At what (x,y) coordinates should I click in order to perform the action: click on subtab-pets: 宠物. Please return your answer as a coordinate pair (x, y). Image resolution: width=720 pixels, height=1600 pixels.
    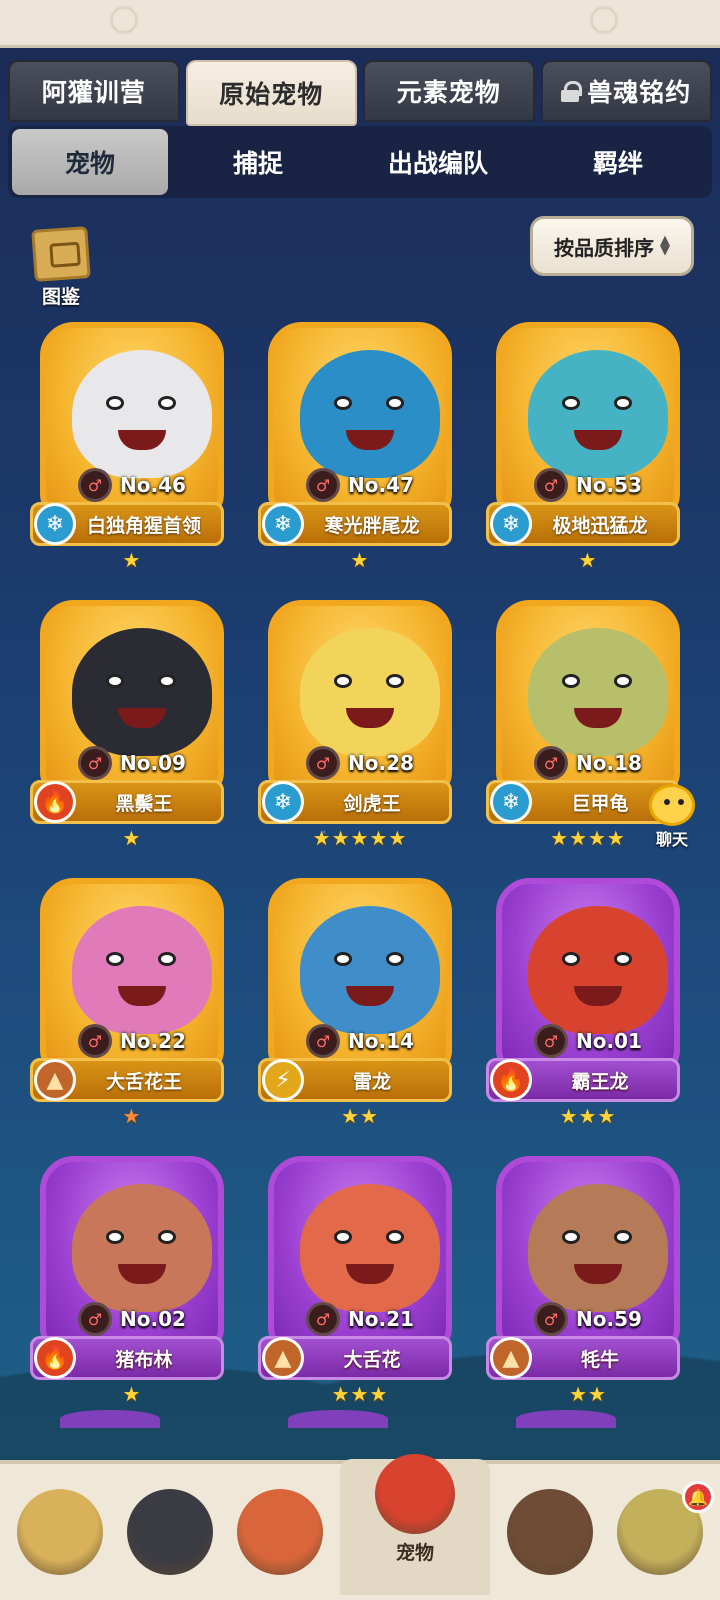
    Looking at the image, I should click on (90, 162).